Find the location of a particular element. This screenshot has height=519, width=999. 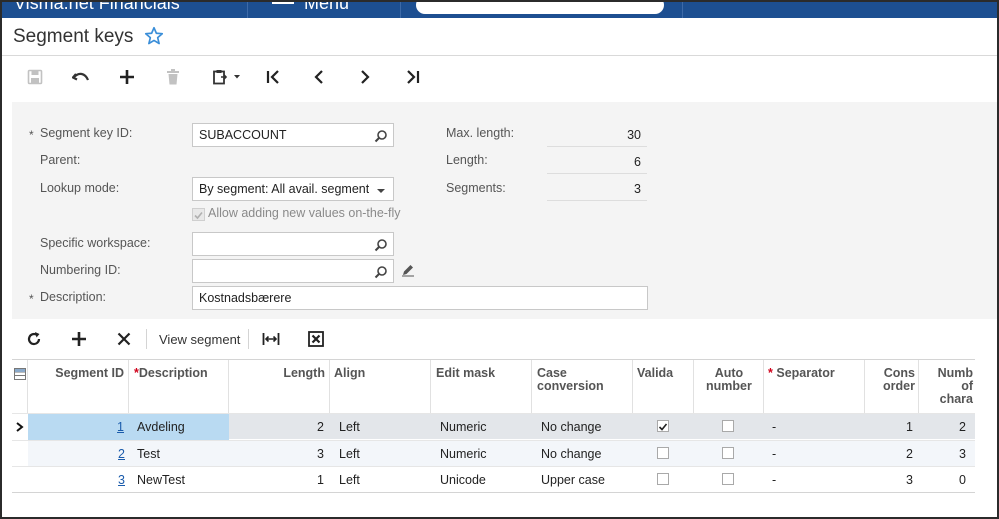

cell-num-chars: 2 is located at coordinates (947, 427).